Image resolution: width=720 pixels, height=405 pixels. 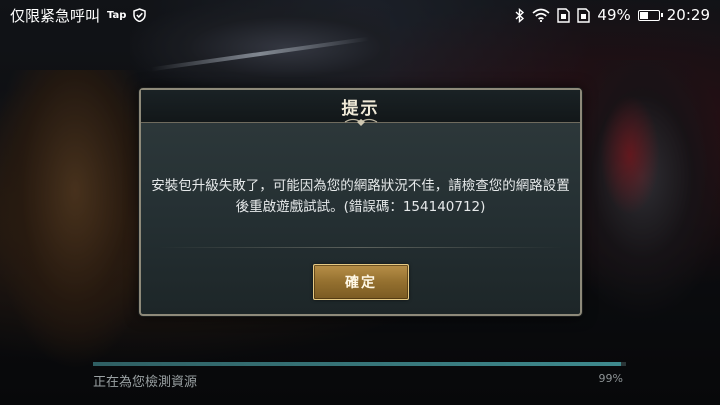 What do you see at coordinates (145, 382) in the screenshot?
I see `loading-status-text: 正在為您檢測資源` at bounding box center [145, 382].